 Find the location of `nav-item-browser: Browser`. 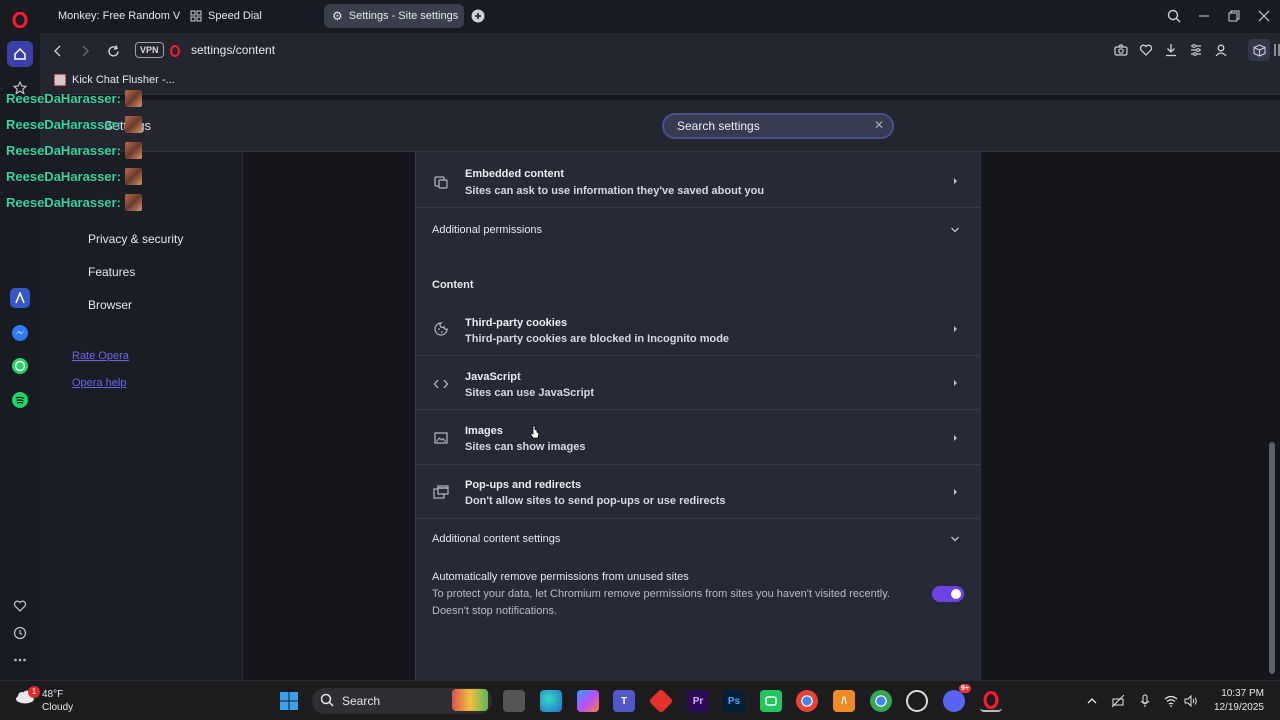

nav-item-browser: Browser is located at coordinates (110, 305).